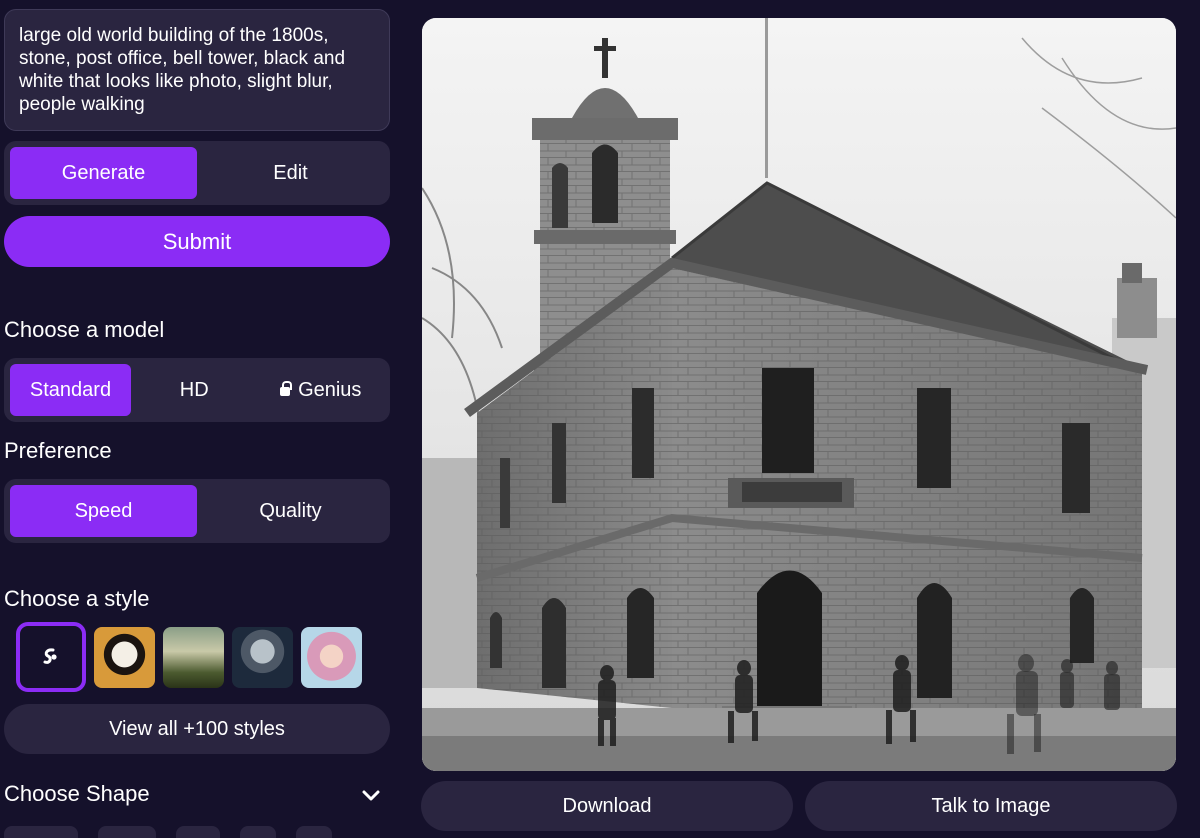 The image size is (1200, 838). I want to click on no-style-icon, so click(50, 656).